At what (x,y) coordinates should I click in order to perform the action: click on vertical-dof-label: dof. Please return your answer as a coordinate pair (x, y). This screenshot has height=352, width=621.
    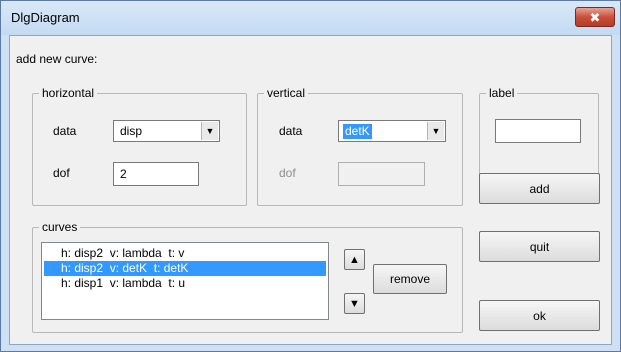
    Looking at the image, I should click on (287, 173).